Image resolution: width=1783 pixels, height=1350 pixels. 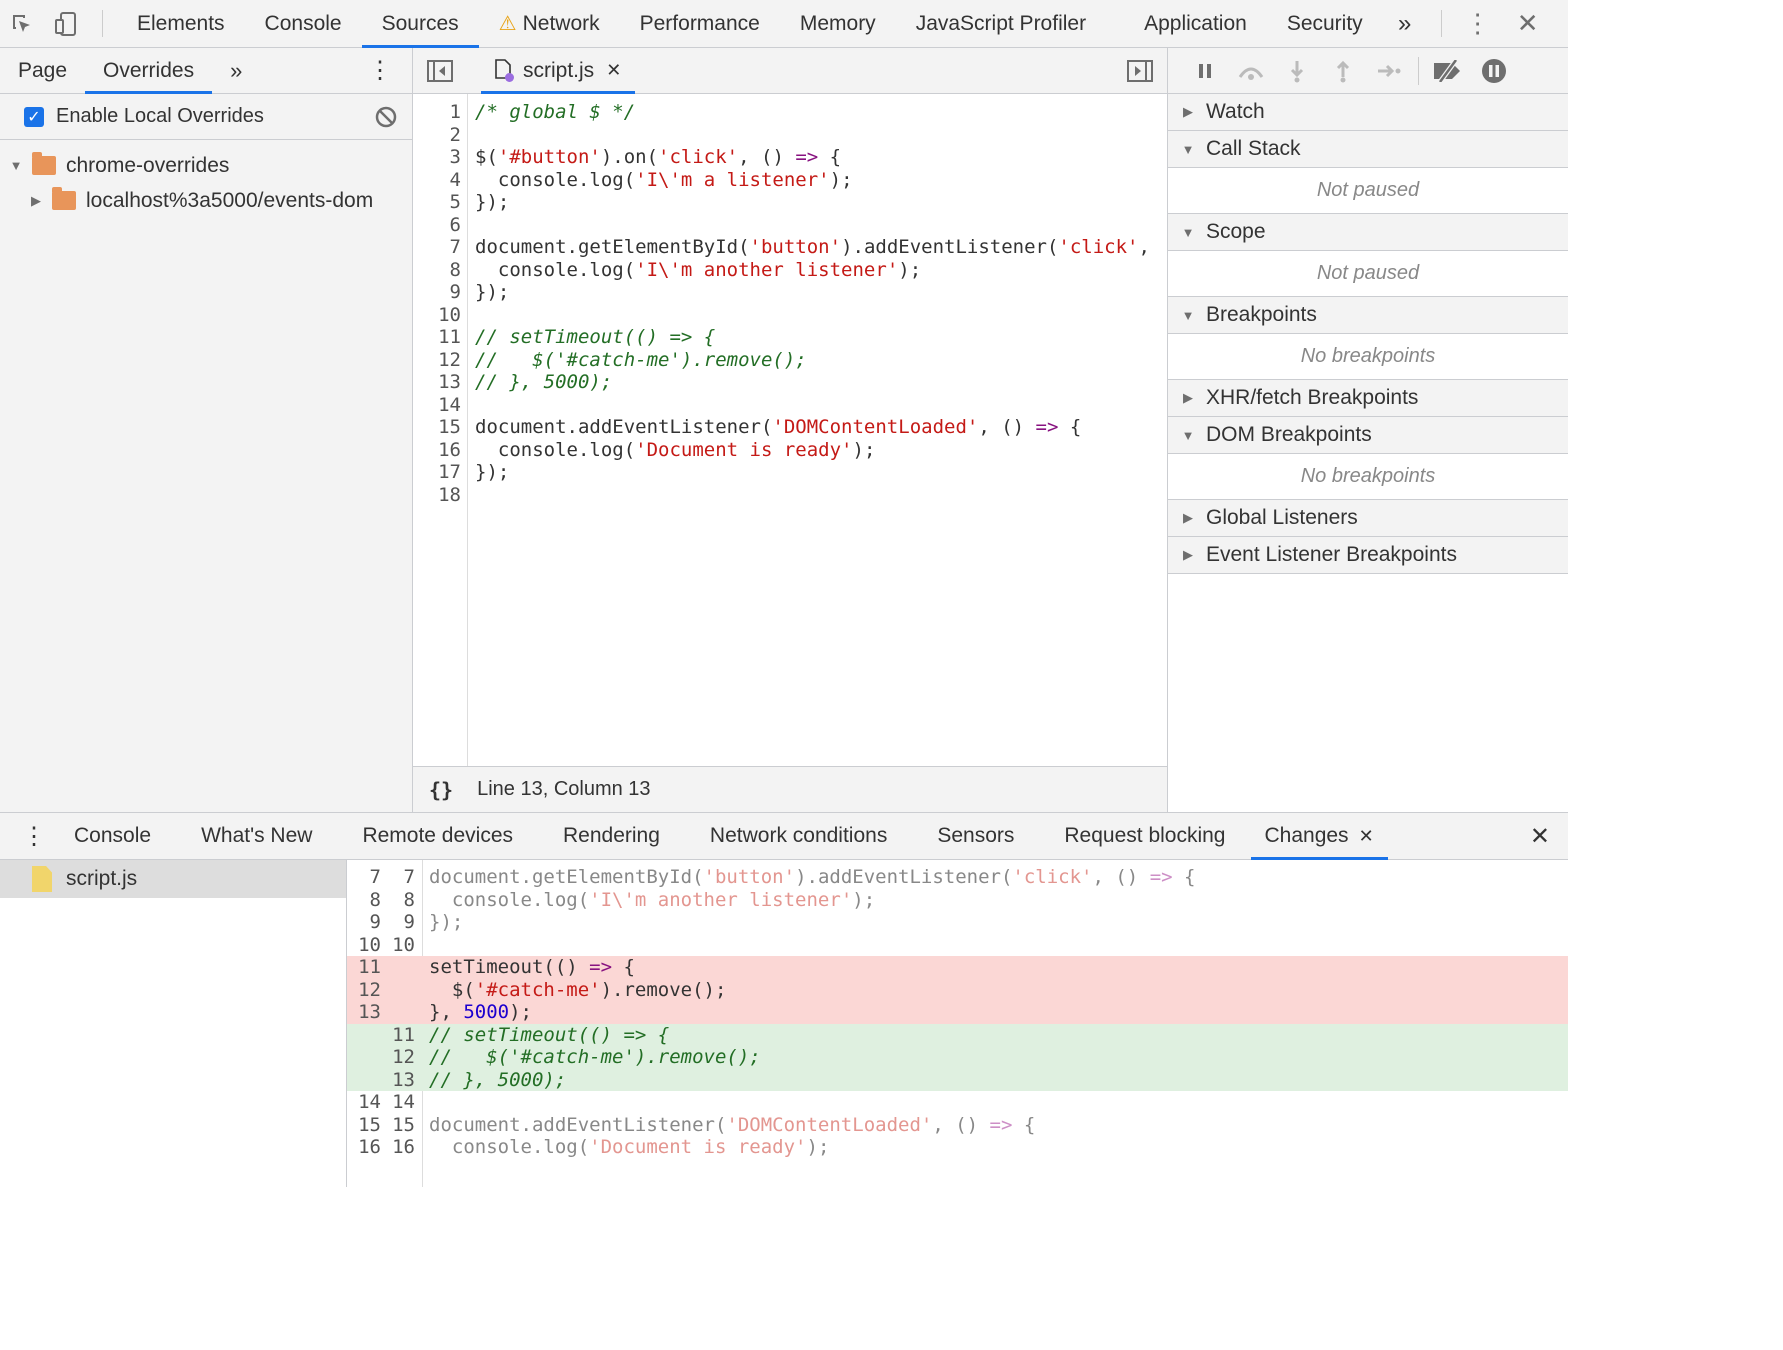 I want to click on drawer-tab-request-blocking: Request blocking, so click(x=1144, y=836).